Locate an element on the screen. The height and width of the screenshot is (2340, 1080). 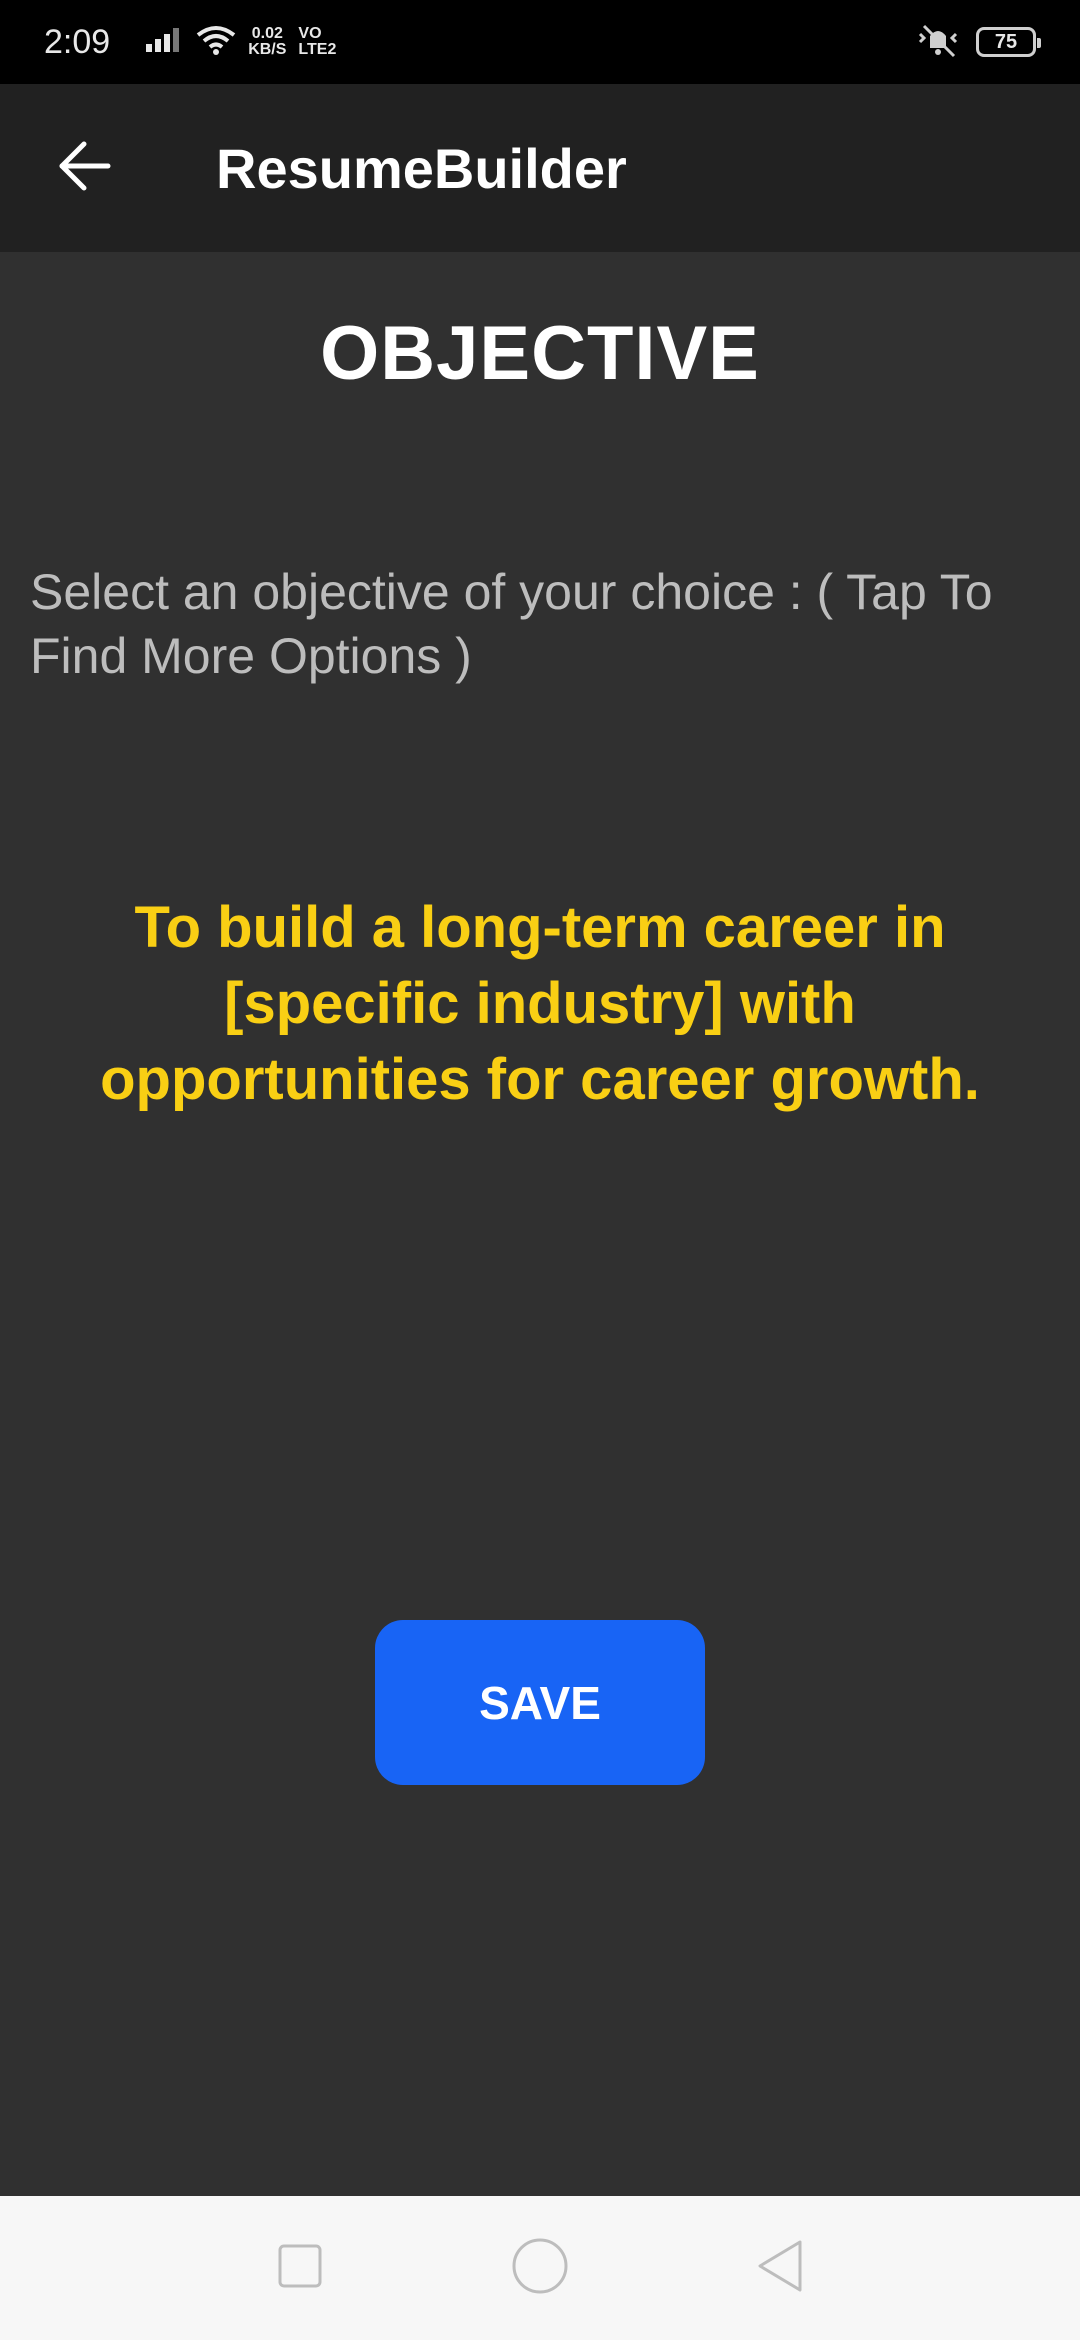
system-back-button is located at coordinates (780, 2268).